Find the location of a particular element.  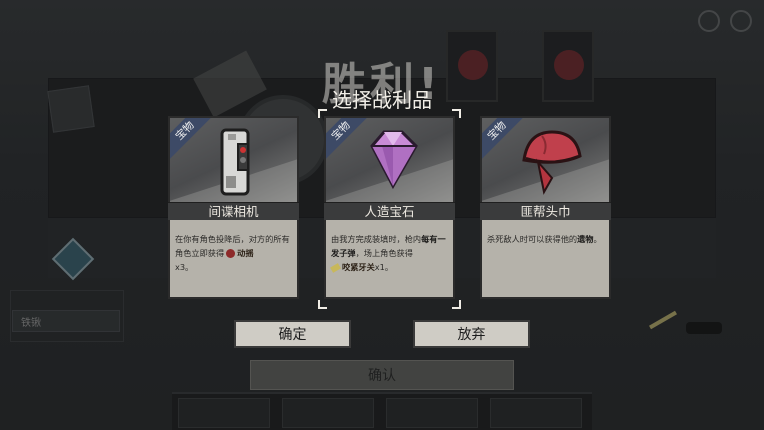

confirm-button: 确定 is located at coordinates (292, 334).